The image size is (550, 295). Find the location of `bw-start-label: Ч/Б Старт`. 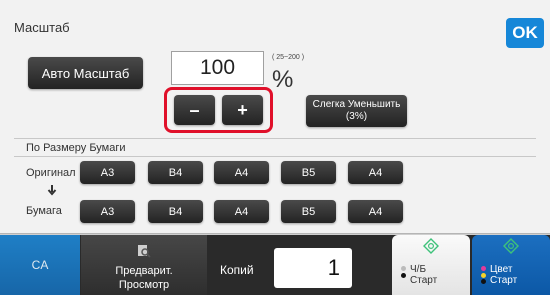

bw-start-label: Ч/Б Старт is located at coordinates (423, 275).